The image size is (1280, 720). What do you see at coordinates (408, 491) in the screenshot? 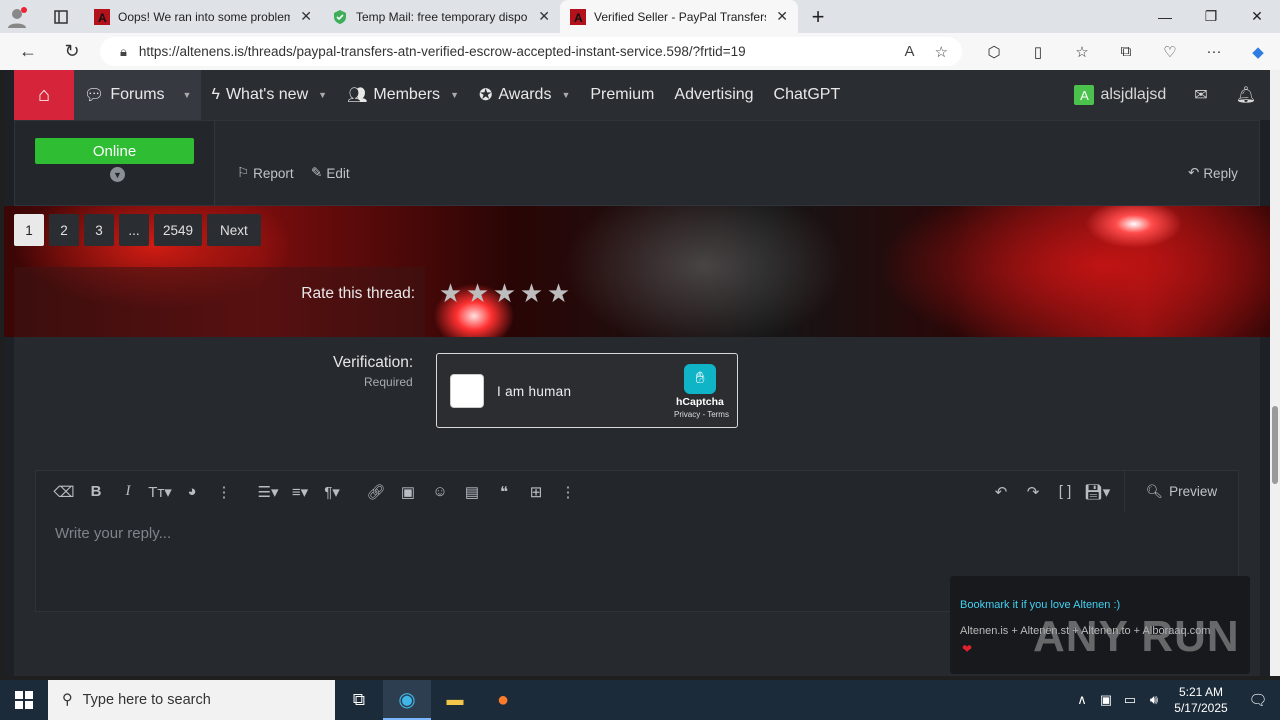
I see `image-icon: ▣` at bounding box center [408, 491].